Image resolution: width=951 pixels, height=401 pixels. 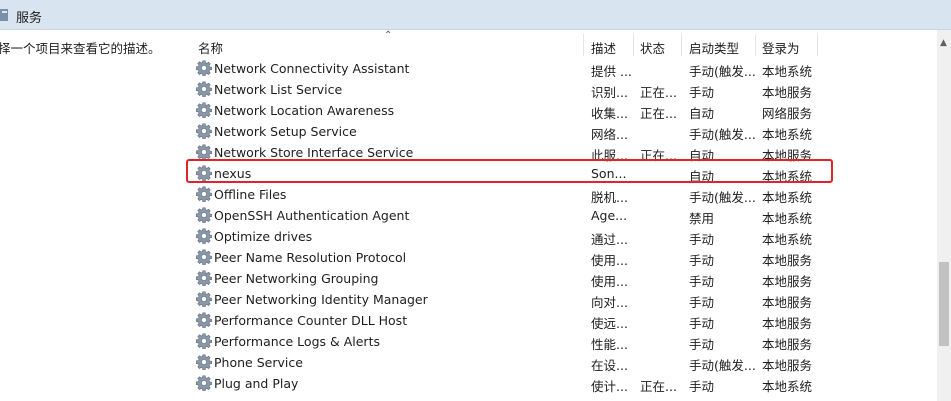 What do you see at coordinates (561, 383) in the screenshot?
I see `service-row: Plug and Play 使计... 正在... 手动 本地系统` at bounding box center [561, 383].